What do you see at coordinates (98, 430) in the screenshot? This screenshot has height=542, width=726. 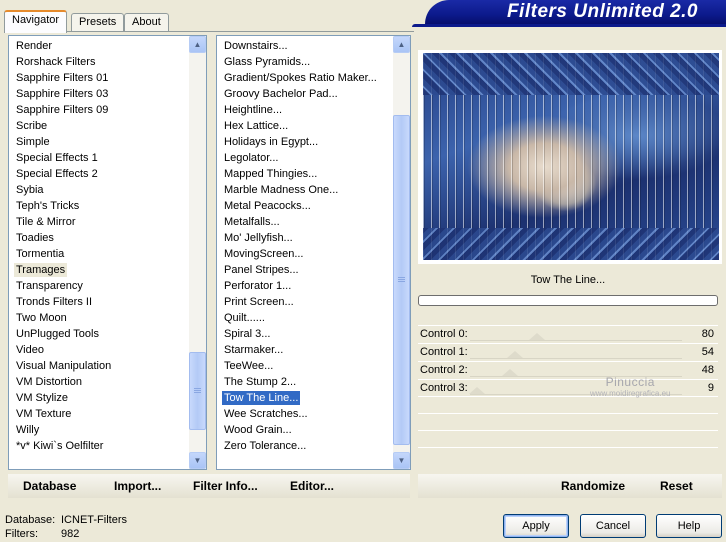 I see `category-item: Willy` at bounding box center [98, 430].